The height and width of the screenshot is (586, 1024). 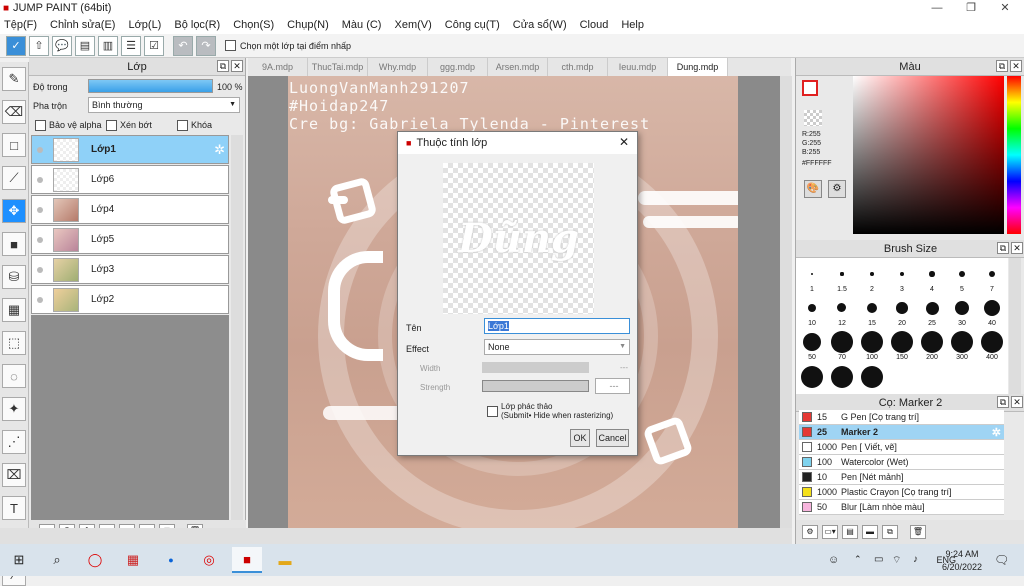 I want to click on palette-icon: 🎨, so click(x=813, y=189).